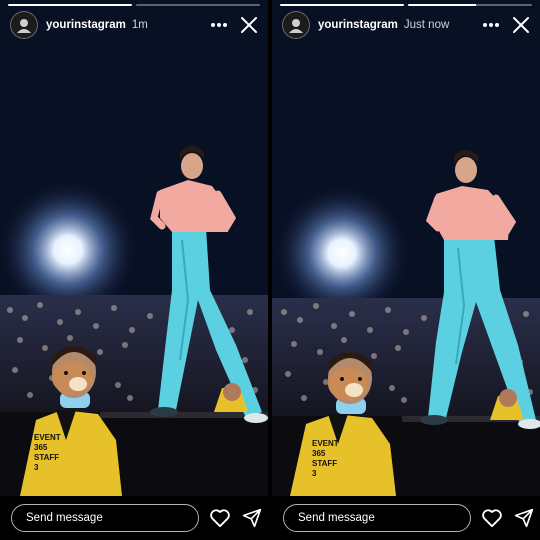 The image size is (540, 540). I want to click on story-header: yourinstagram 1m, so click(135, 25).